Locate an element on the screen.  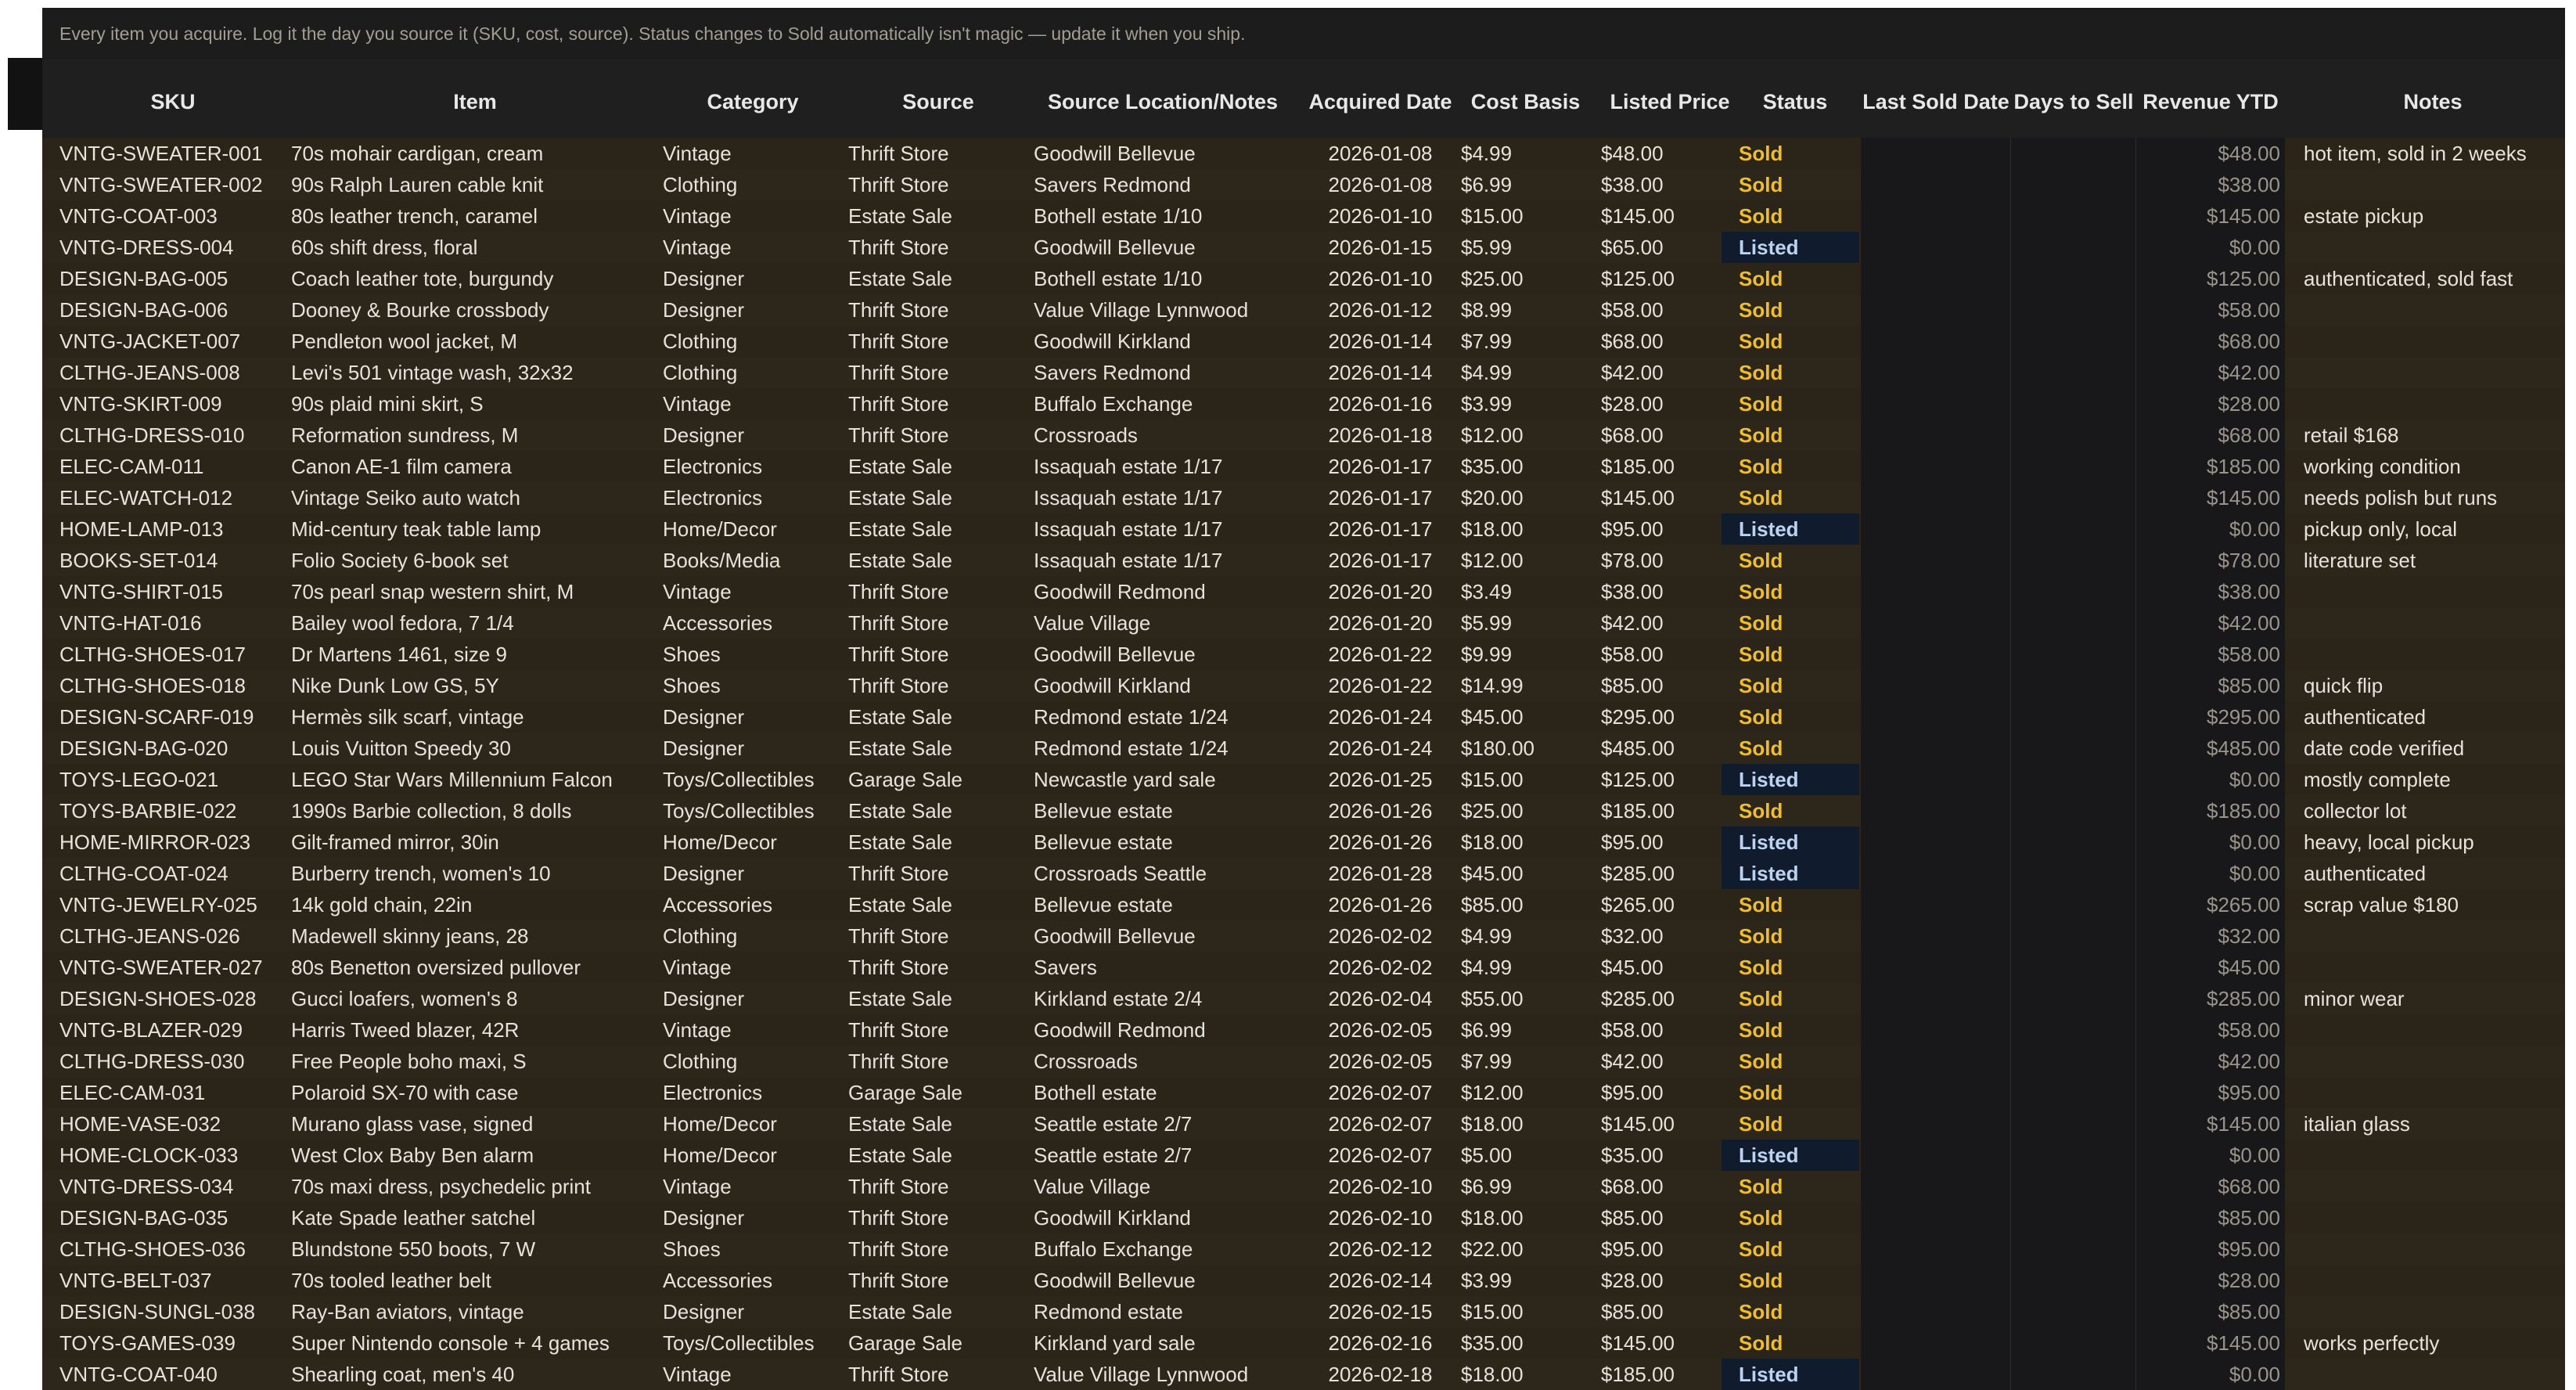
listed-price-cell: $95.00 is located at coordinates (1670, 1249).